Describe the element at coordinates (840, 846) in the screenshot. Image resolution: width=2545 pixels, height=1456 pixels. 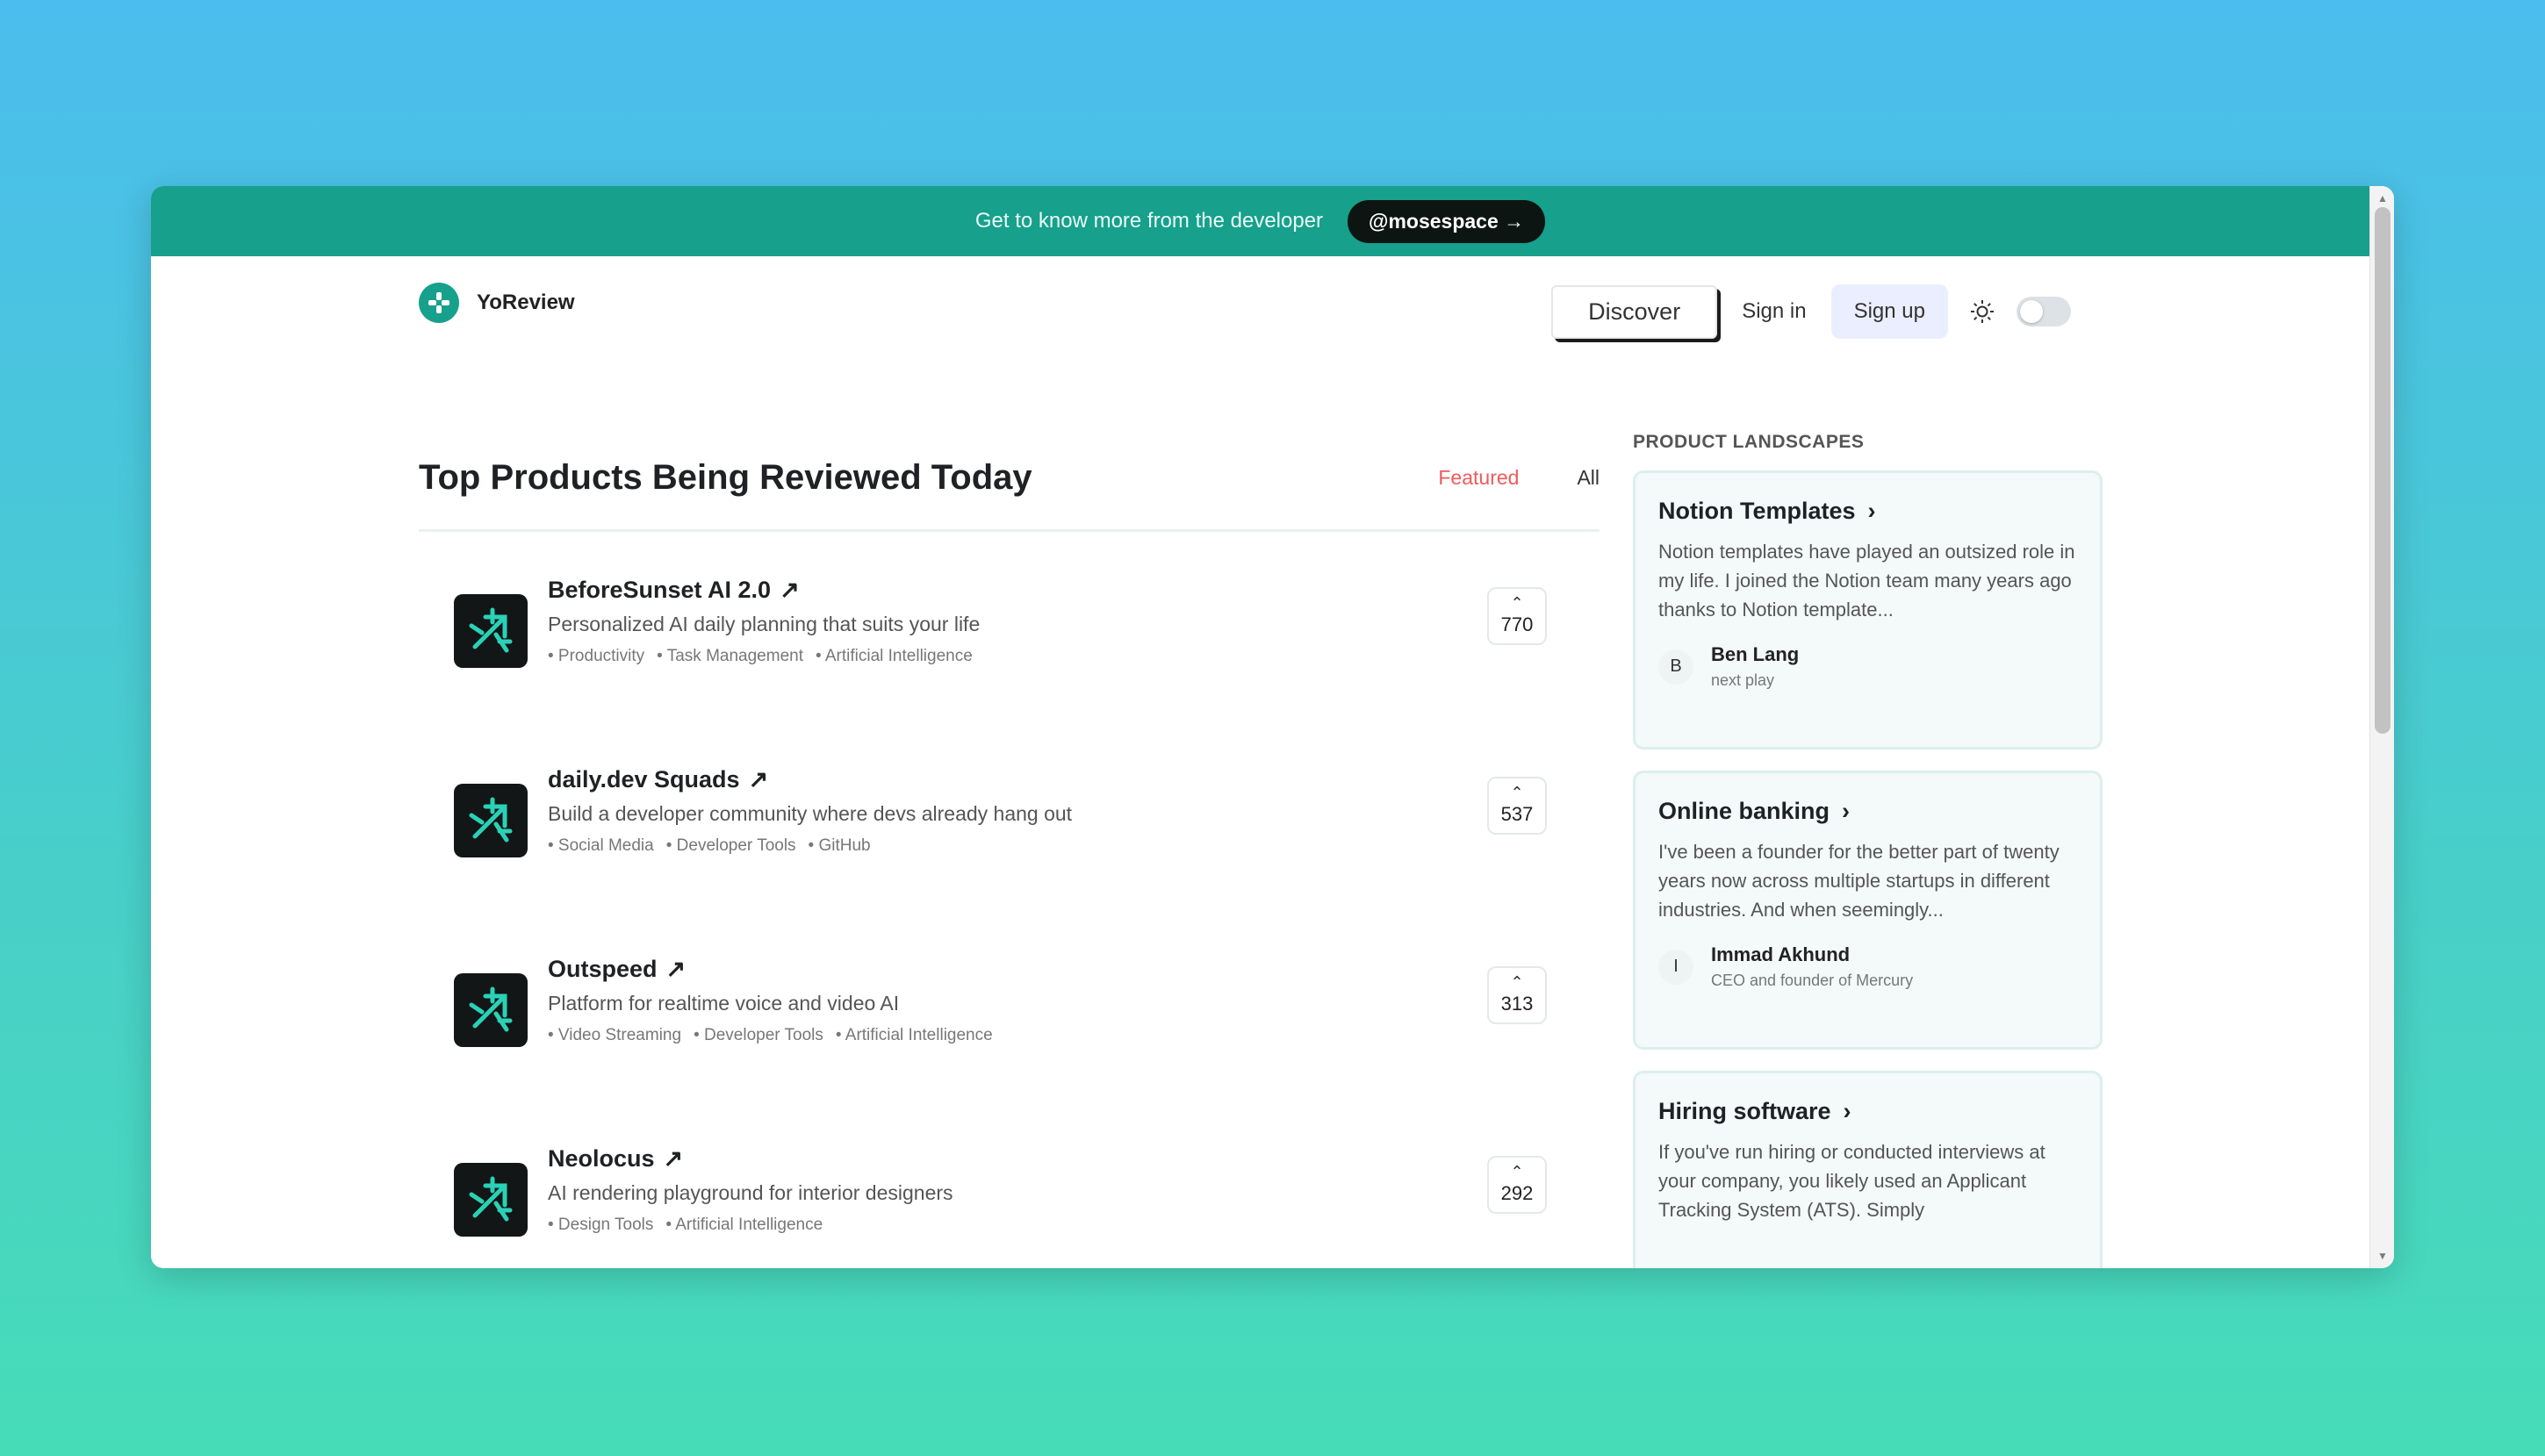
I see `product-tag: • GitHub` at that location.